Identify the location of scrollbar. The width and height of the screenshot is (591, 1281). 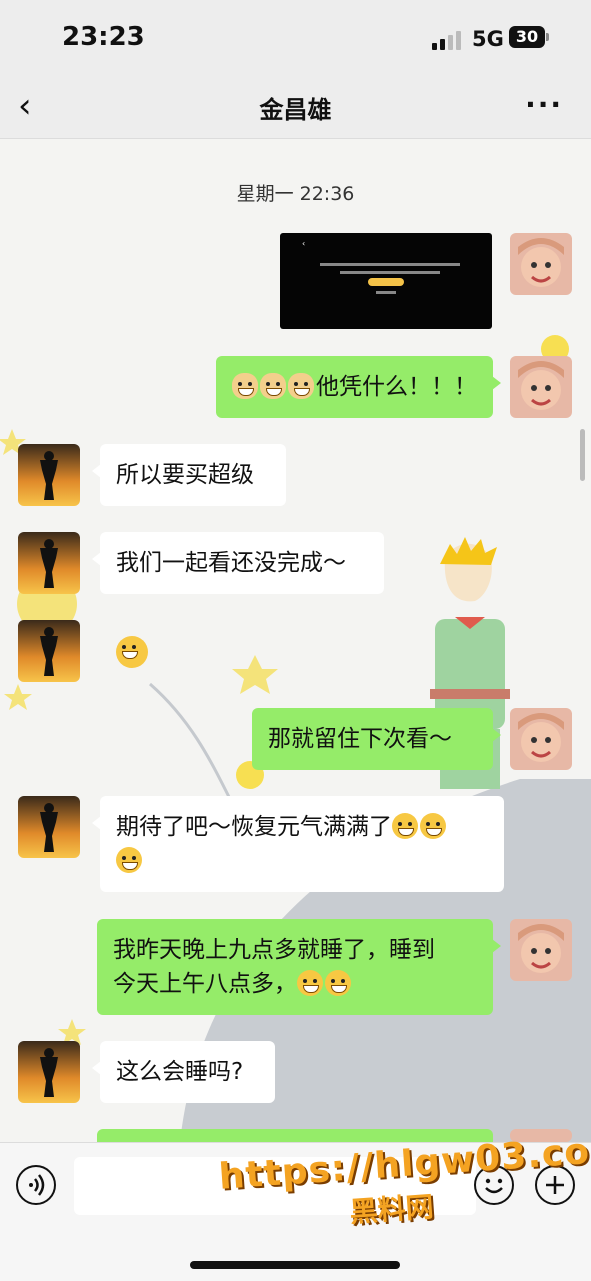
(582, 455).